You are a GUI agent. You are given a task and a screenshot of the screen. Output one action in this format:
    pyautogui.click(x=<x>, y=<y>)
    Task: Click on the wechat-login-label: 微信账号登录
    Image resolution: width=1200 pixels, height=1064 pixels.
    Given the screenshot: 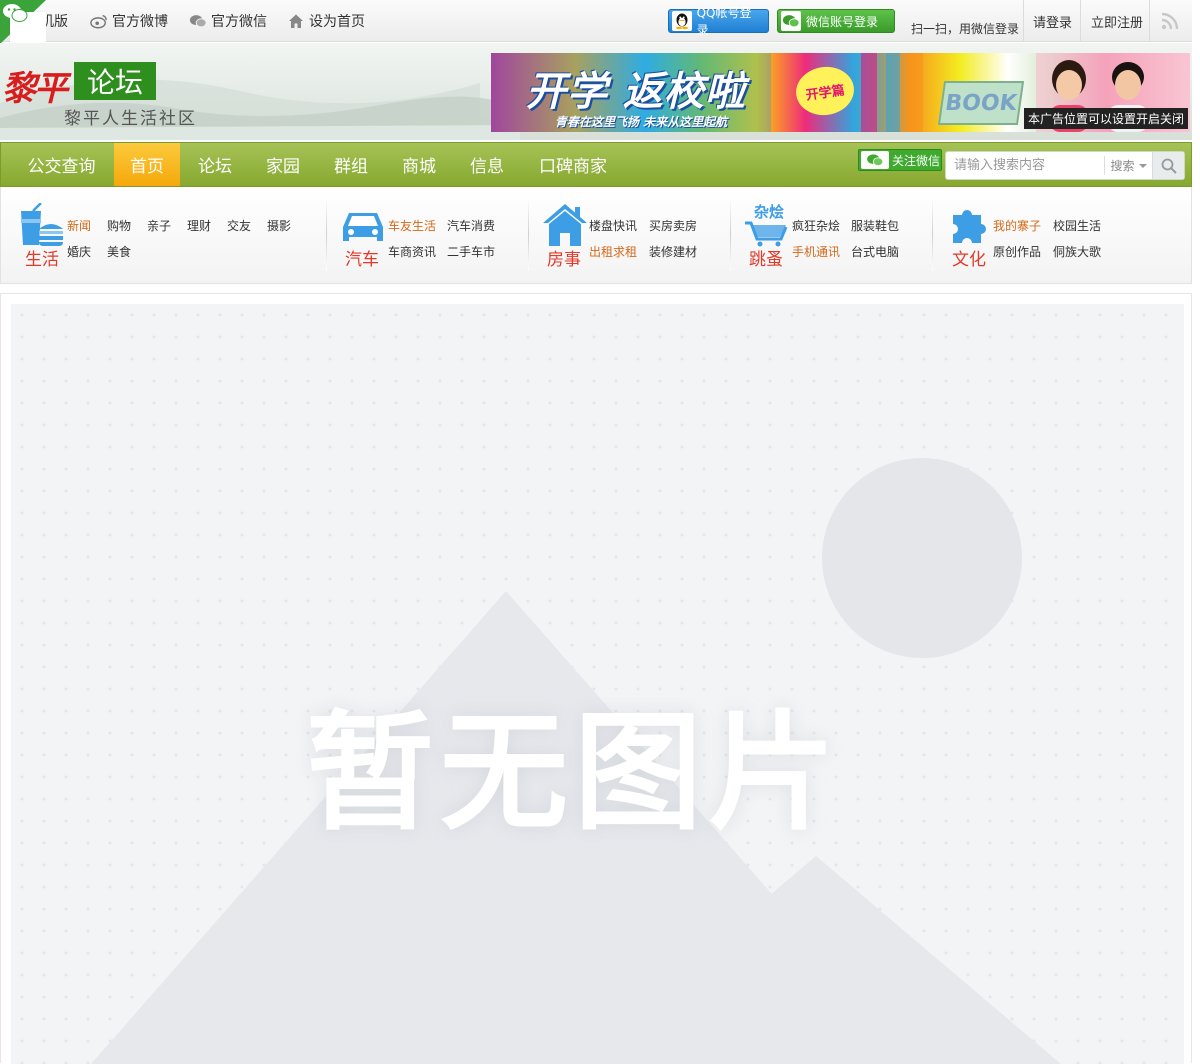 What is the action you would take?
    pyautogui.click(x=842, y=21)
    